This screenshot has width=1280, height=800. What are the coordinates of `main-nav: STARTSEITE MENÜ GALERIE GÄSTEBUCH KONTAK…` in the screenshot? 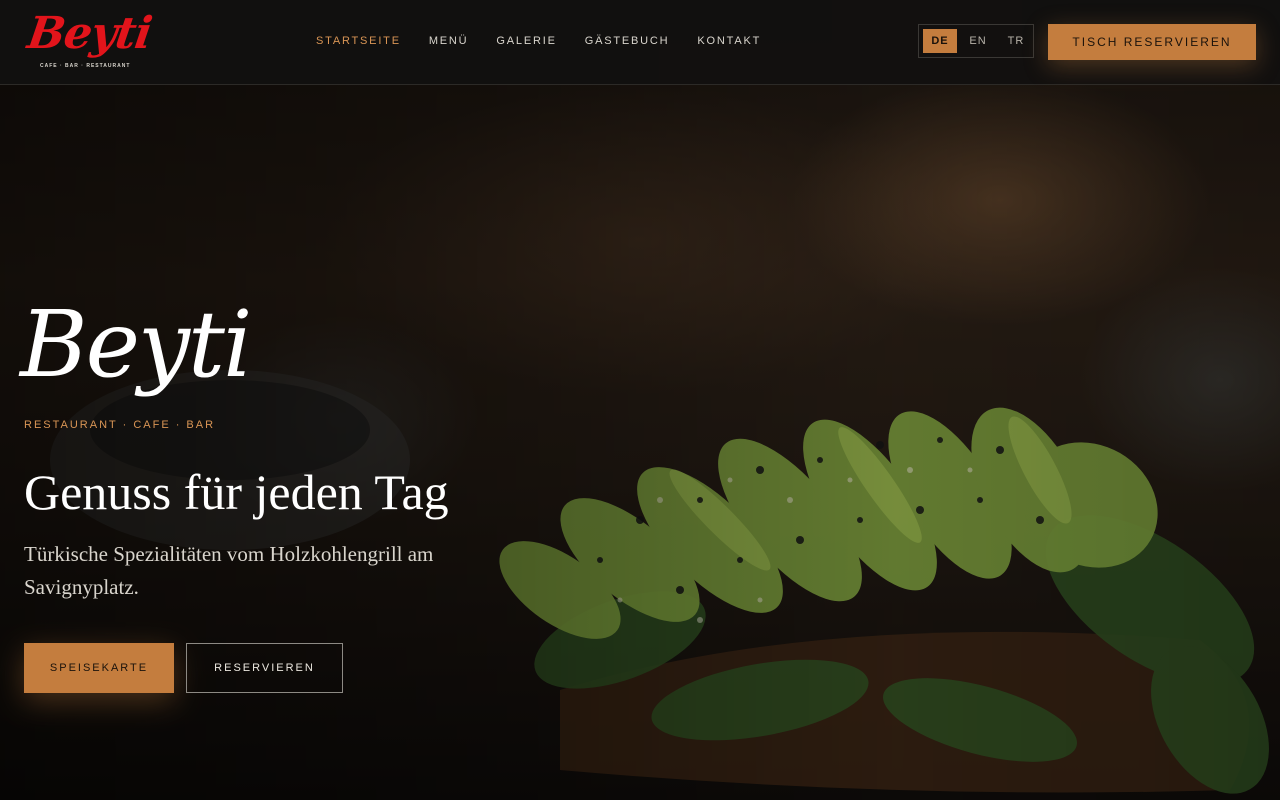 It's located at (538, 41).